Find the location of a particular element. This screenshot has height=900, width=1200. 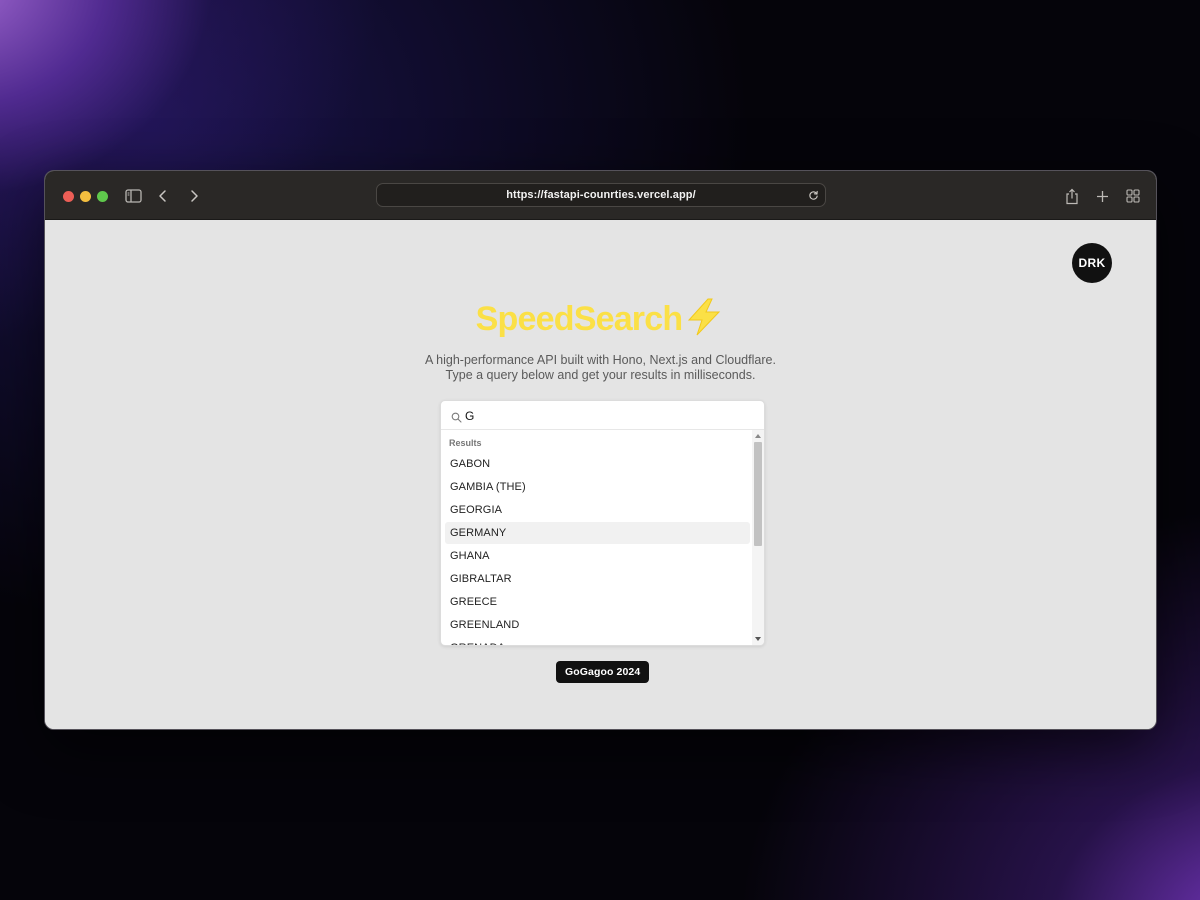

close-window-button is located at coordinates (68, 196).